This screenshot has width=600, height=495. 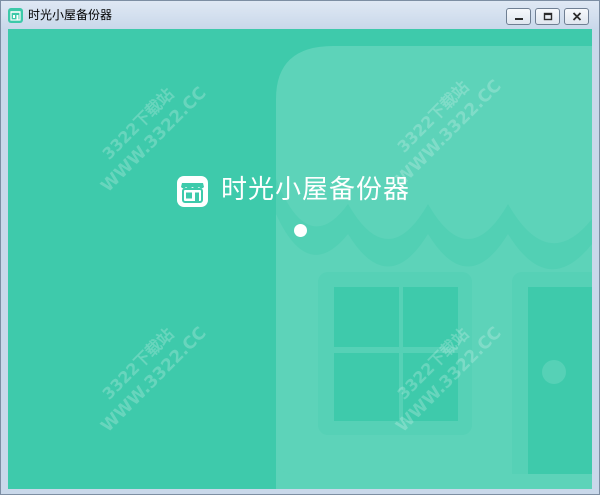 I want to click on loading-indicator, so click(x=300, y=230).